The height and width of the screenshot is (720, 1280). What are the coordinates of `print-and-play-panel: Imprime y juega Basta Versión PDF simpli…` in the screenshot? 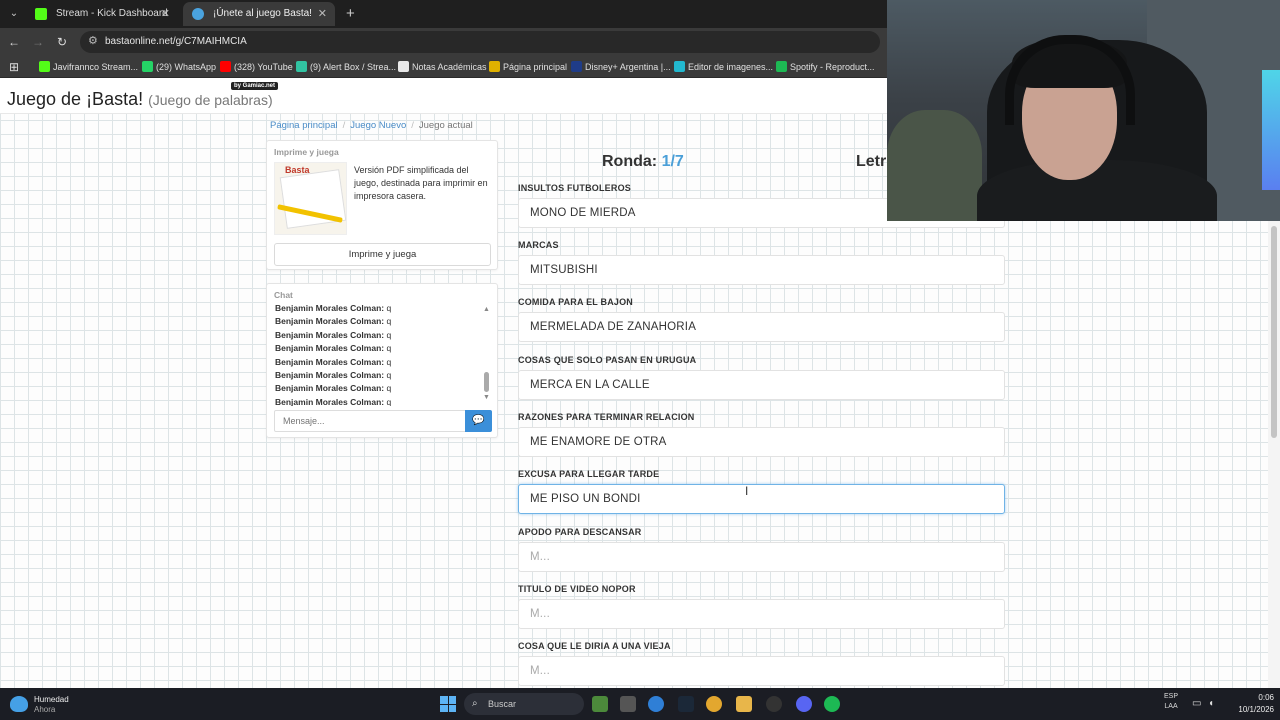 It's located at (382, 205).